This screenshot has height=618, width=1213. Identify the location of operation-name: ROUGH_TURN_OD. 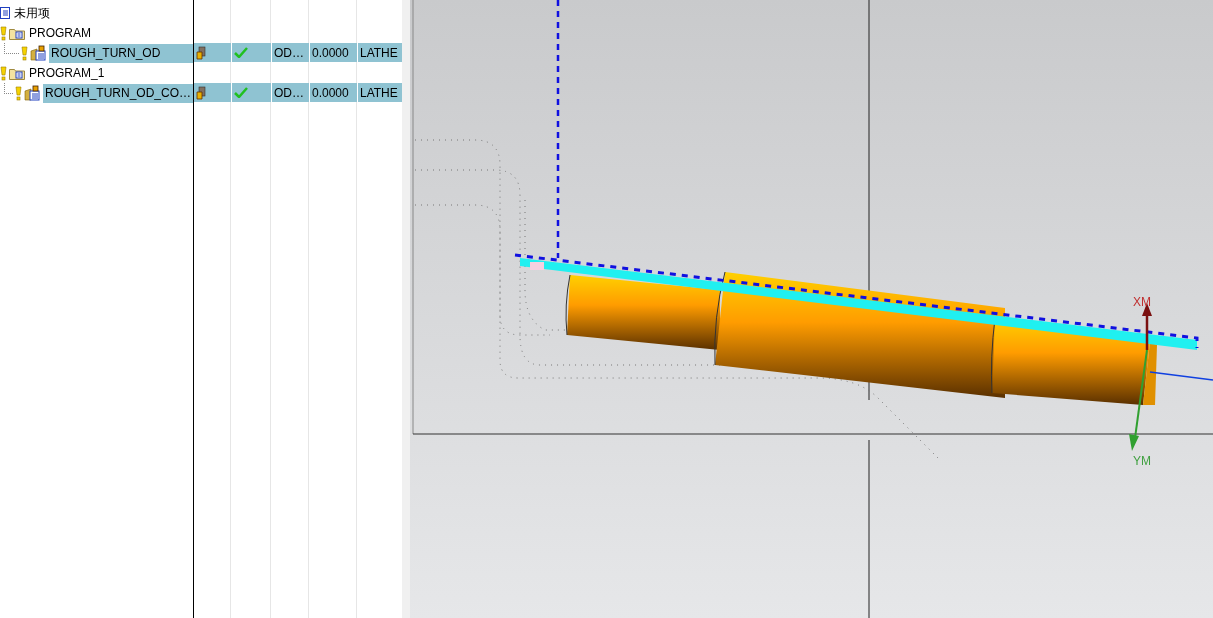
(121, 53).